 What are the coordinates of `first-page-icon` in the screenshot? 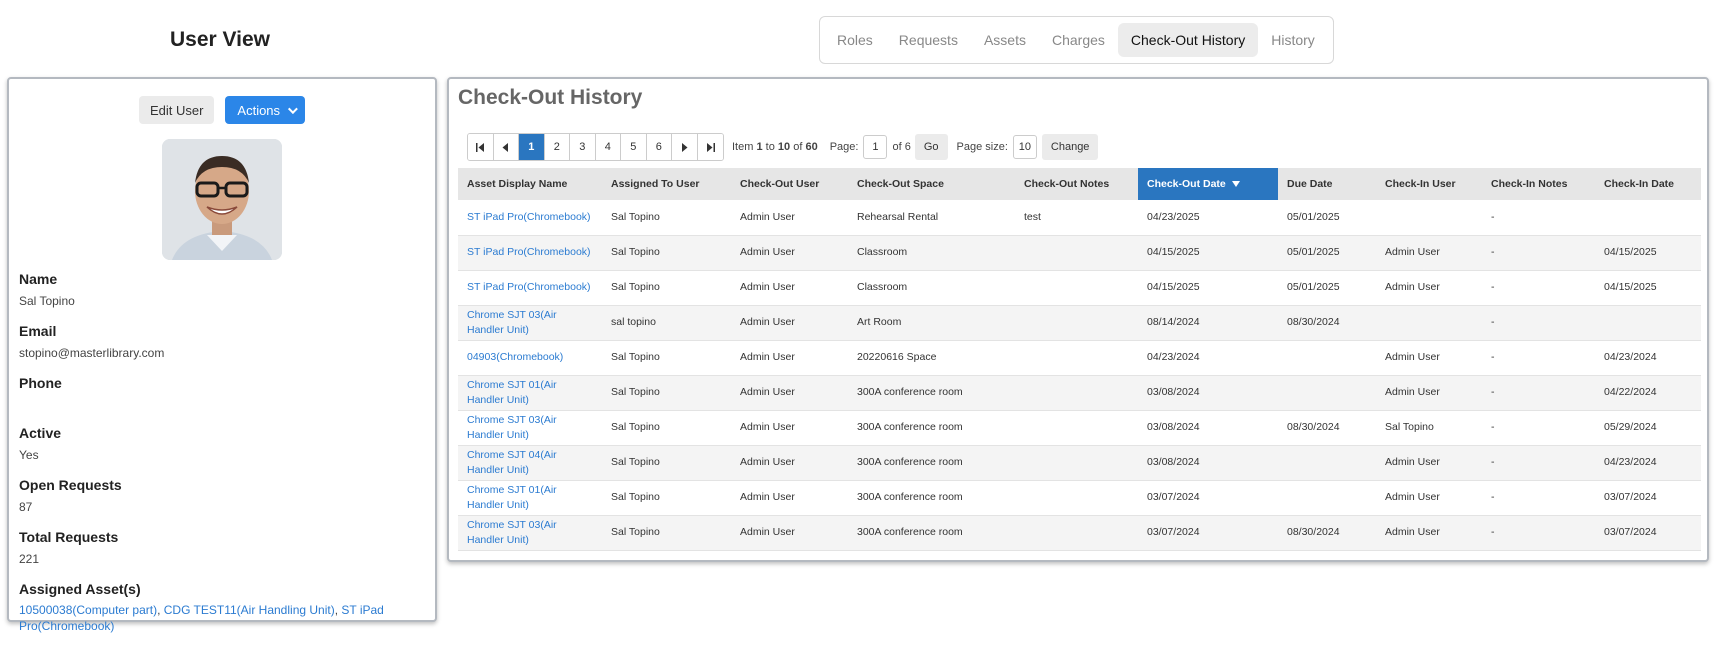 It's located at (481, 147).